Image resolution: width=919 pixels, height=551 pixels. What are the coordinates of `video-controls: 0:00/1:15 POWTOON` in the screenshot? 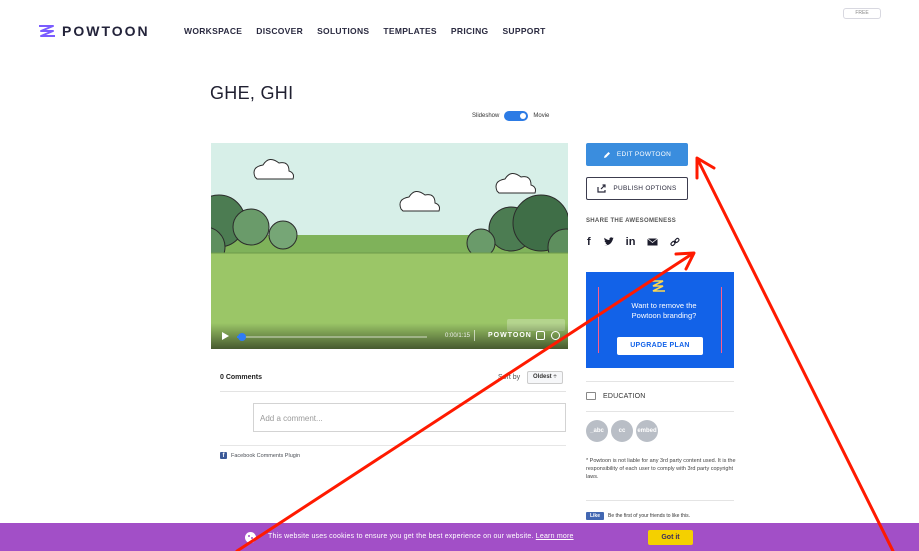 It's located at (389, 336).